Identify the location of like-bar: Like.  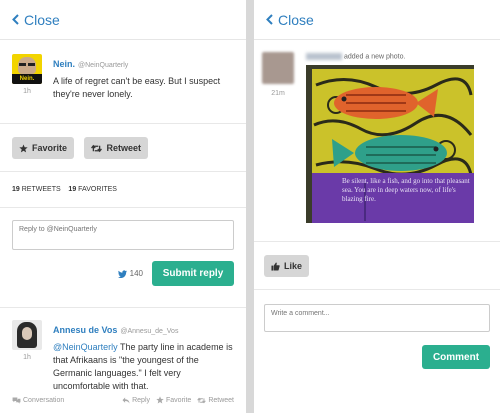
(377, 266).